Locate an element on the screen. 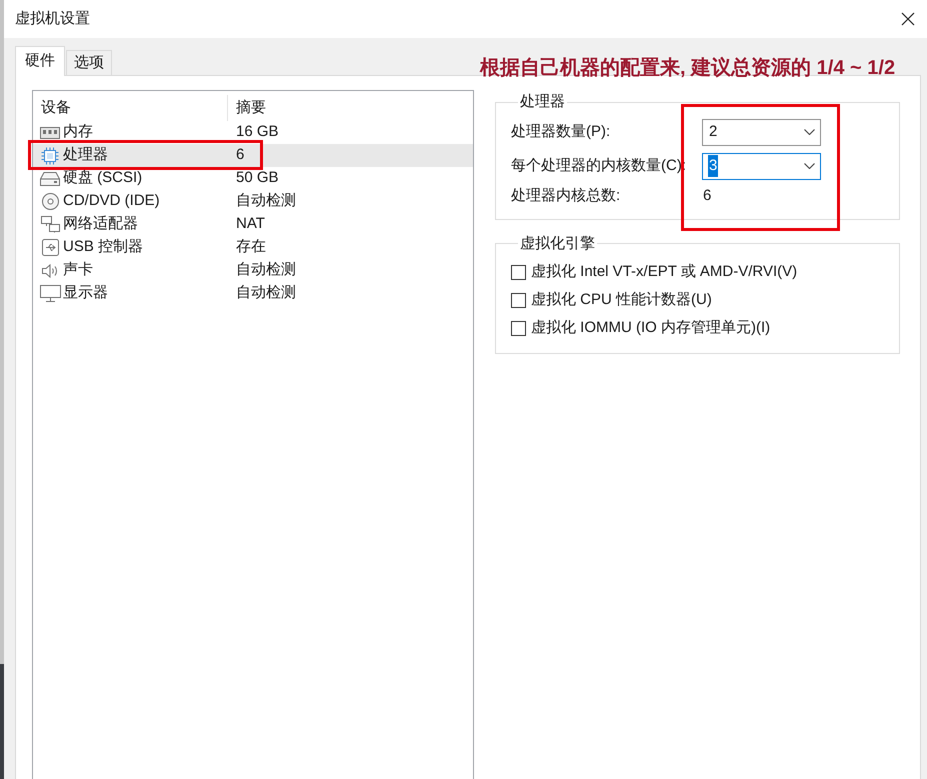 The height and width of the screenshot is (779, 927). disc-icon is located at coordinates (50, 201).